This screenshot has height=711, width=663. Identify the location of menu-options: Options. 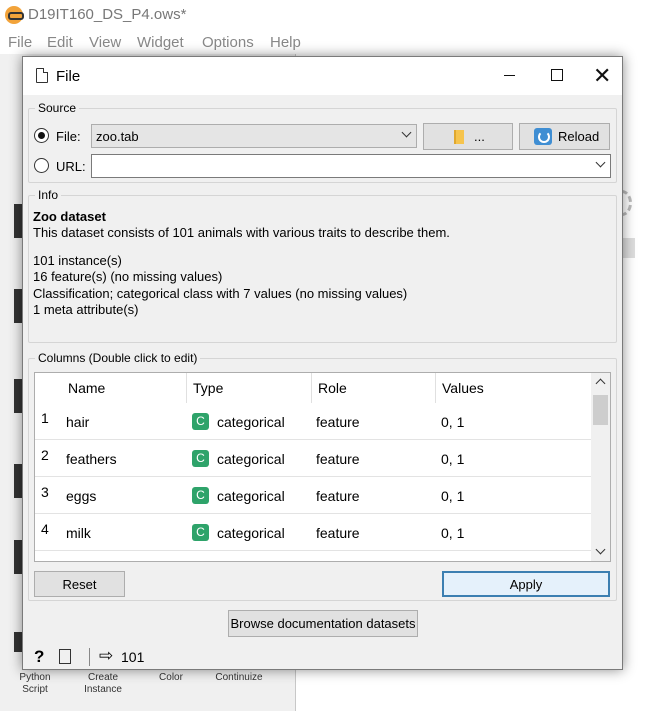
(228, 42).